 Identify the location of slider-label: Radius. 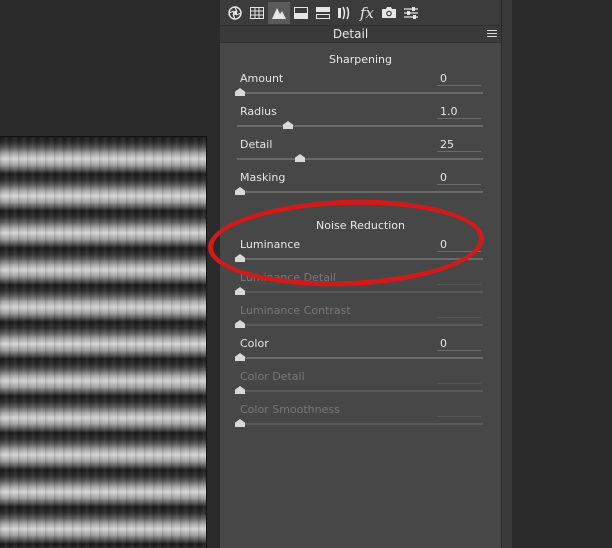
(258, 111).